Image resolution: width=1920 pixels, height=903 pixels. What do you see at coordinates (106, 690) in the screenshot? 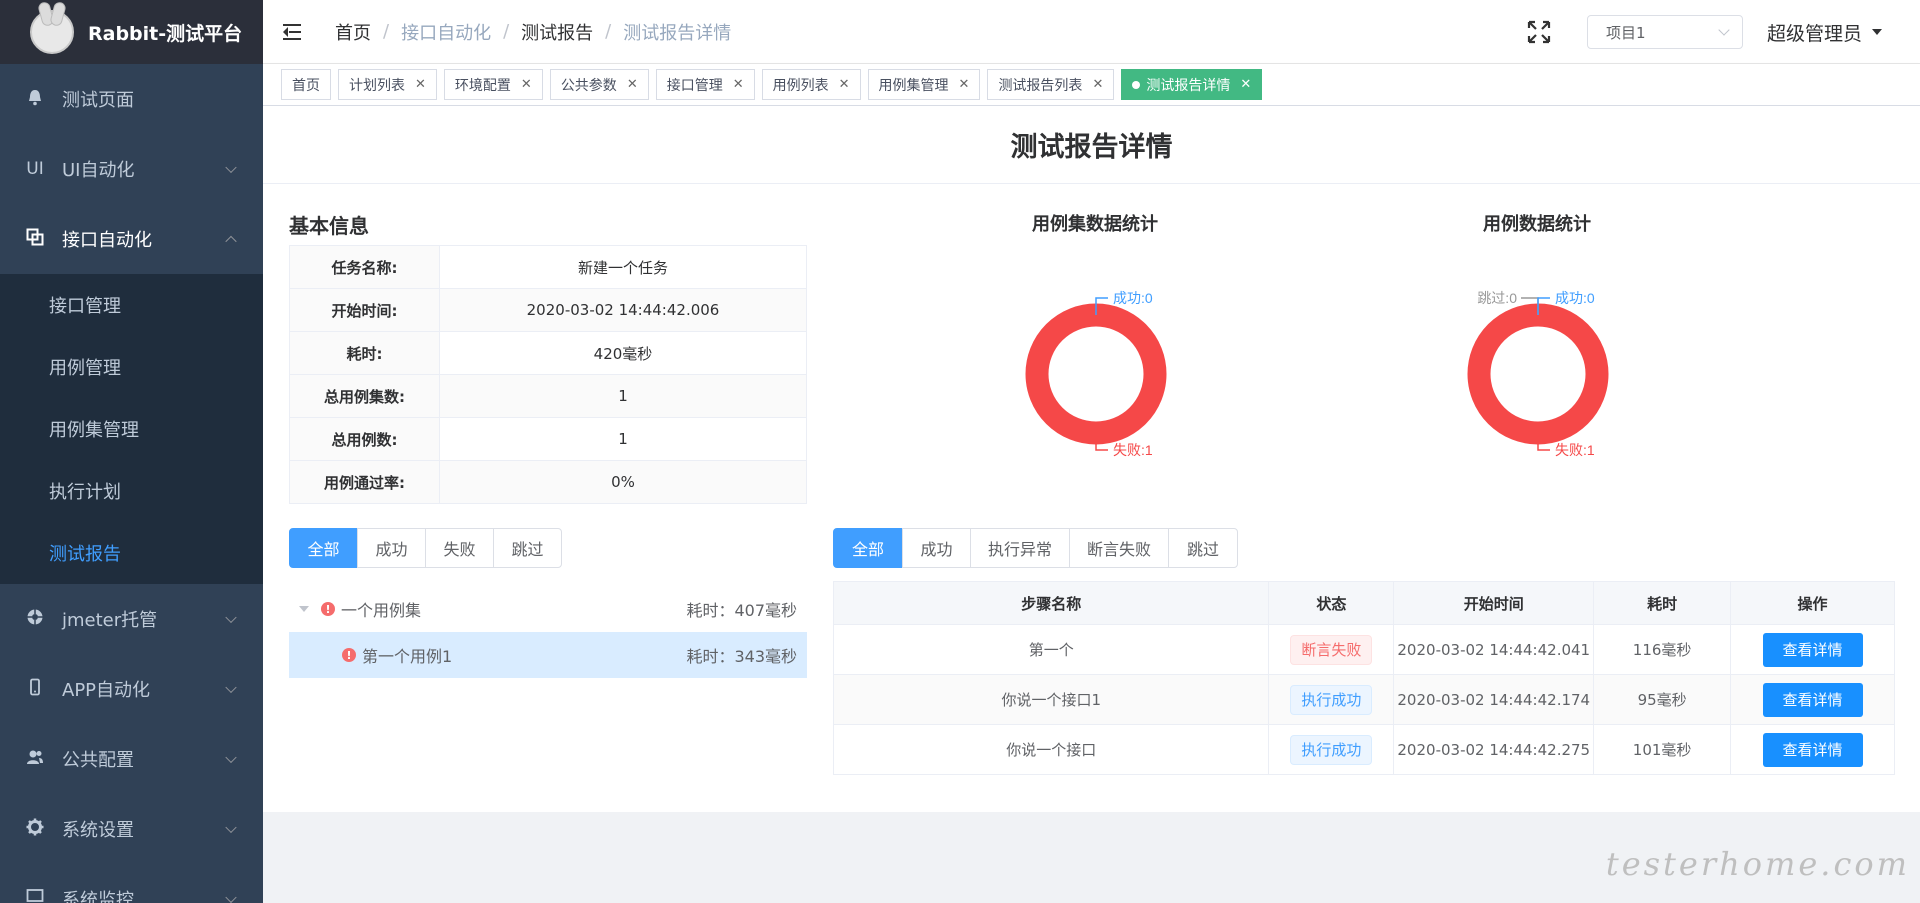
I see `sidebar-item-label: APP自动化` at bounding box center [106, 690].